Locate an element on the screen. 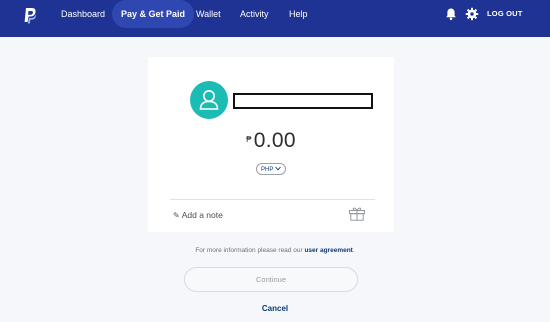  currency-symbol: ₱ is located at coordinates (249, 139).